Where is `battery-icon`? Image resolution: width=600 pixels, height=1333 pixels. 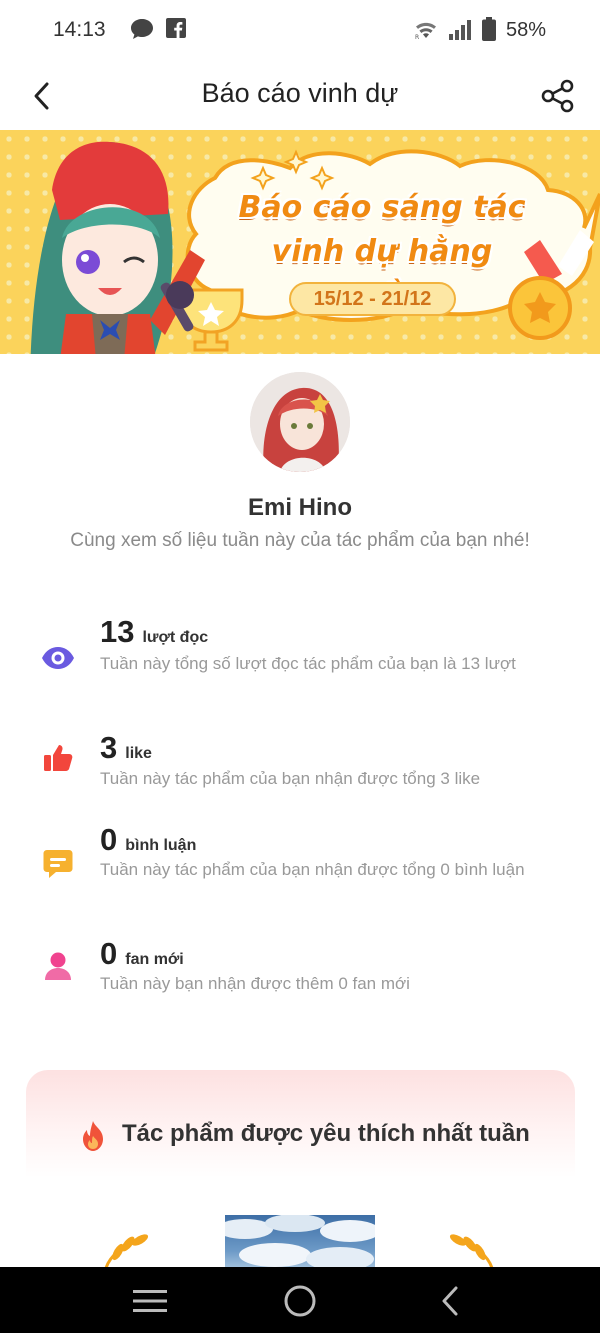 battery-icon is located at coordinates (489, 31).